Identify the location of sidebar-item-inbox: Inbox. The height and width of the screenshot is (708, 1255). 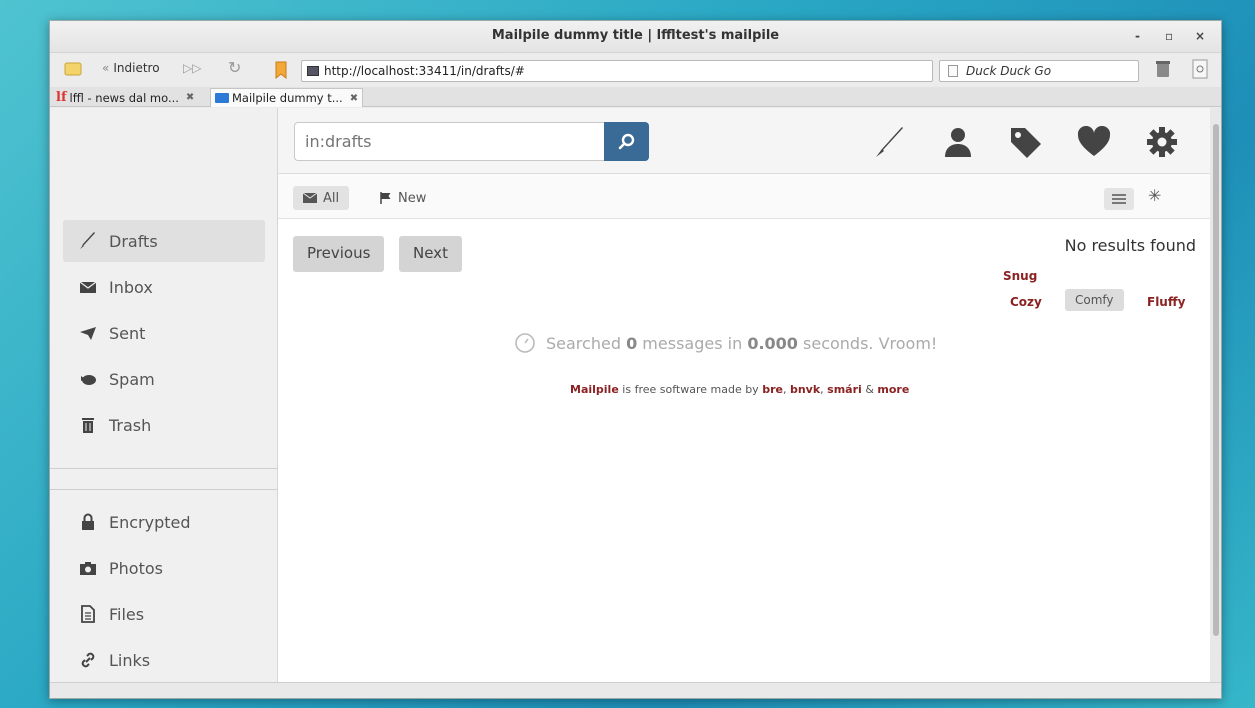
(164, 287).